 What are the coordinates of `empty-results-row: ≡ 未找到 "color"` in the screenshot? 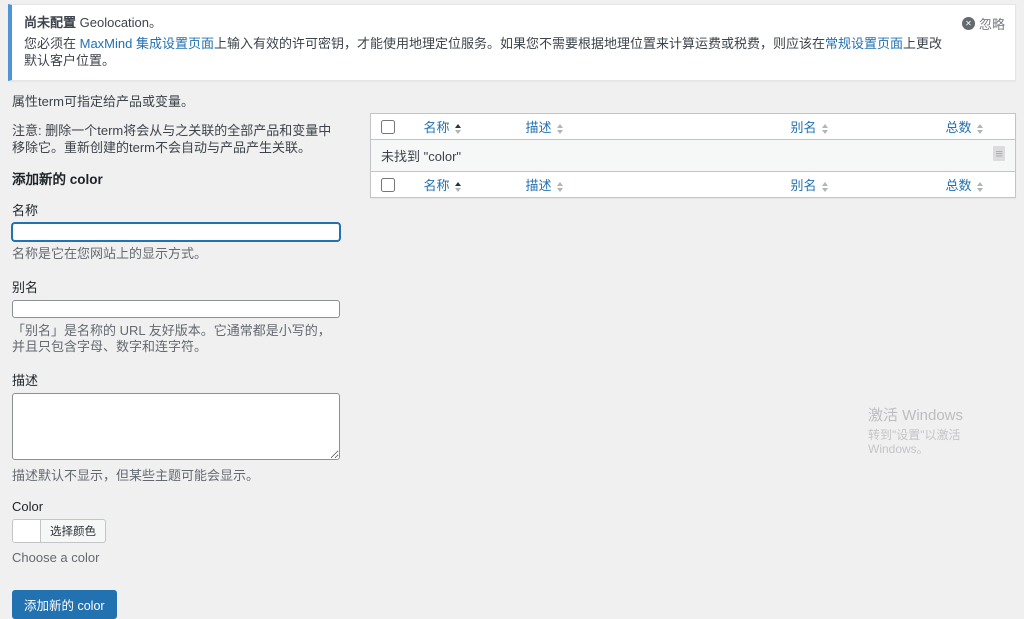 It's located at (693, 155).